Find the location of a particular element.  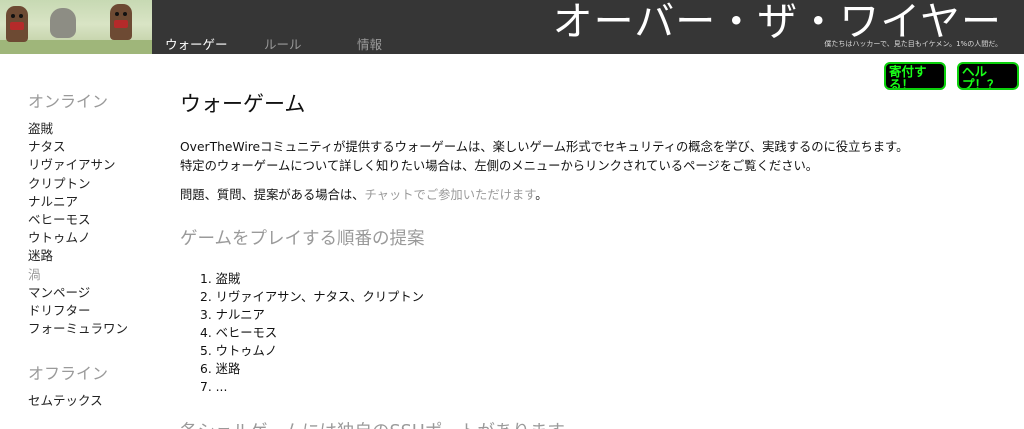

ssh-port-heading: 各シェルゲームには独自のSSHポートがあります is located at coordinates (590, 423).